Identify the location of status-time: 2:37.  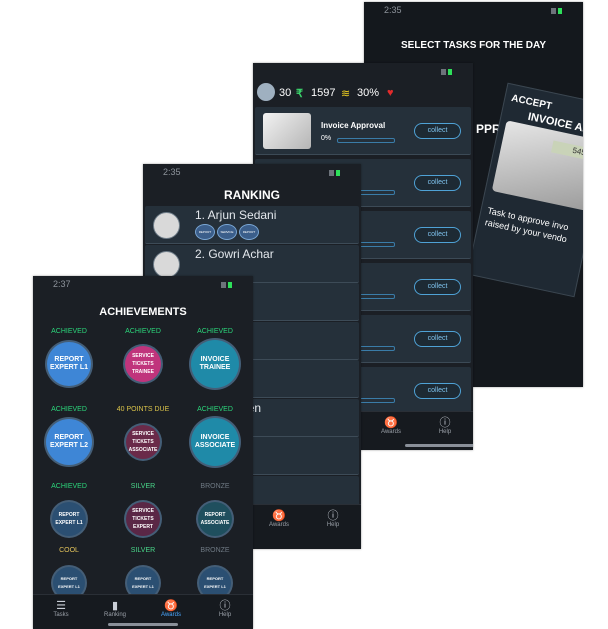
(62, 284).